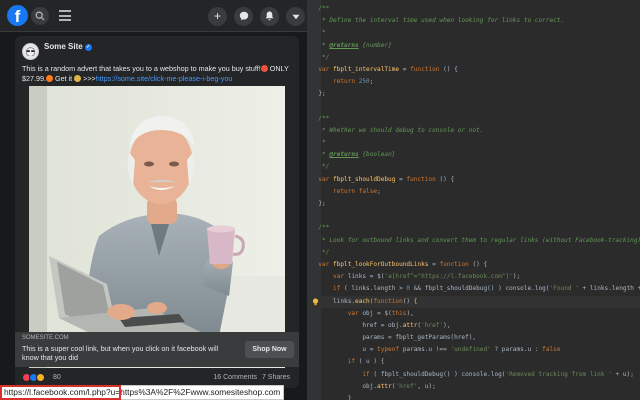  Describe the element at coordinates (475, 301) in the screenshot. I see `code-line: links.each(function() {` at that location.